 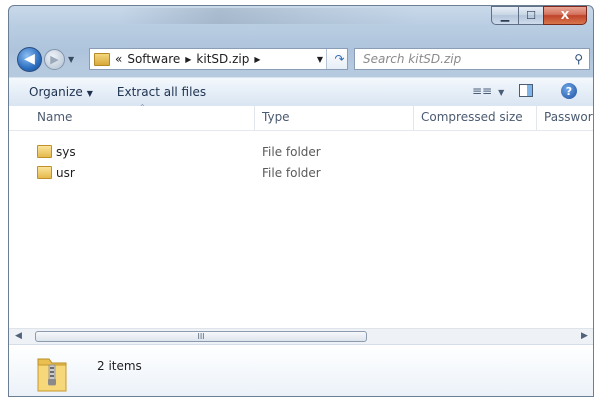 I want to click on list-item: sys File folder, so click(x=301, y=153).